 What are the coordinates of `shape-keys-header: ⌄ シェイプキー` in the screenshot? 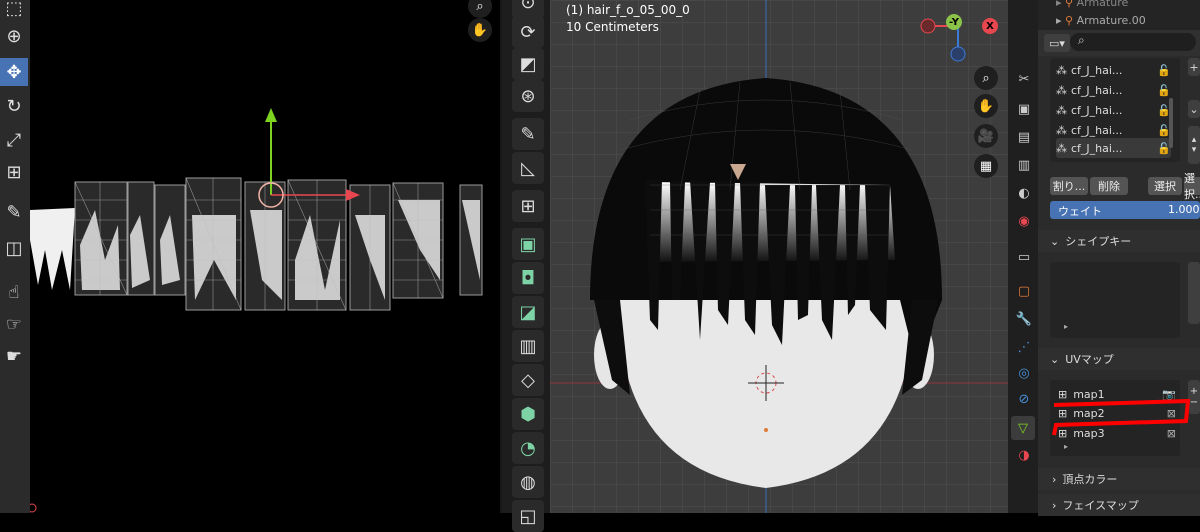 It's located at (1119, 241).